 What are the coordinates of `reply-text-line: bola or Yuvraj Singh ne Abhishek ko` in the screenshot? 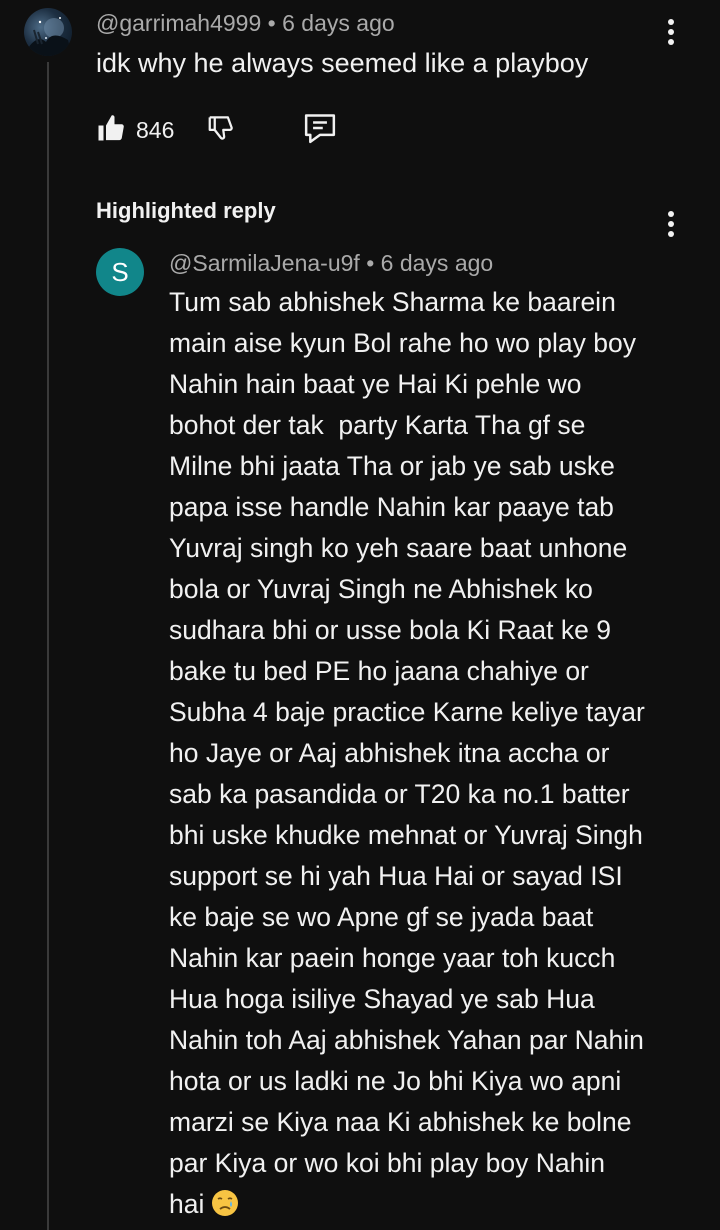 It's located at (381, 589).